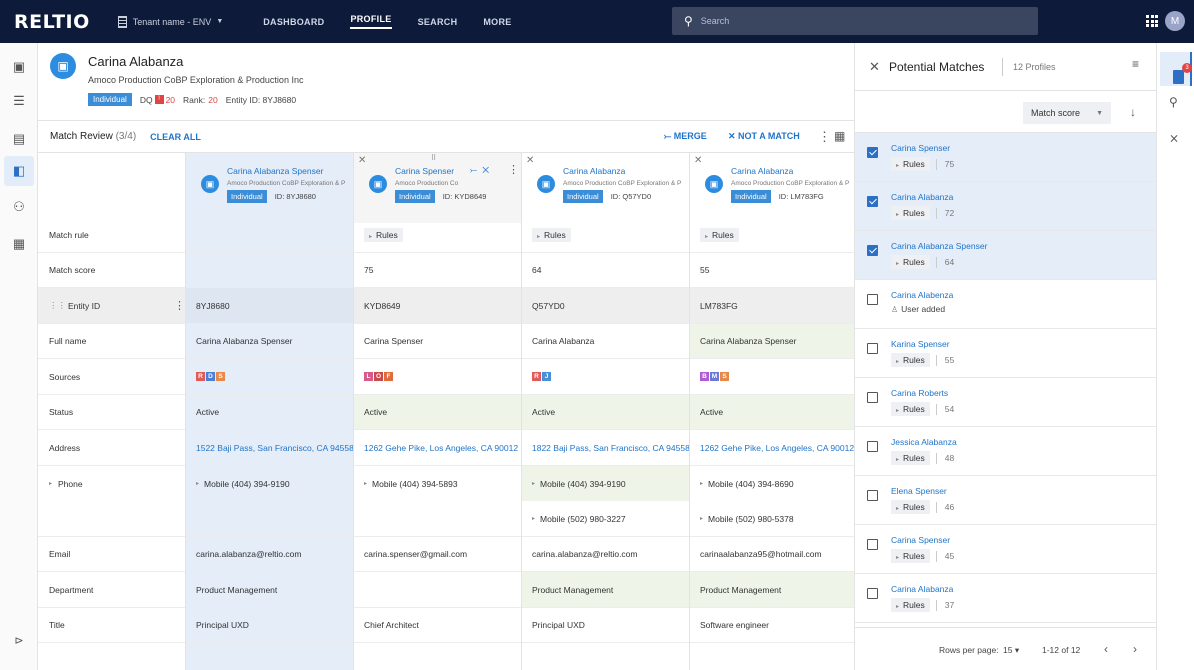  Describe the element at coordinates (433, 158) in the screenshot. I see `drag-handle-icon: ⠿` at that location.